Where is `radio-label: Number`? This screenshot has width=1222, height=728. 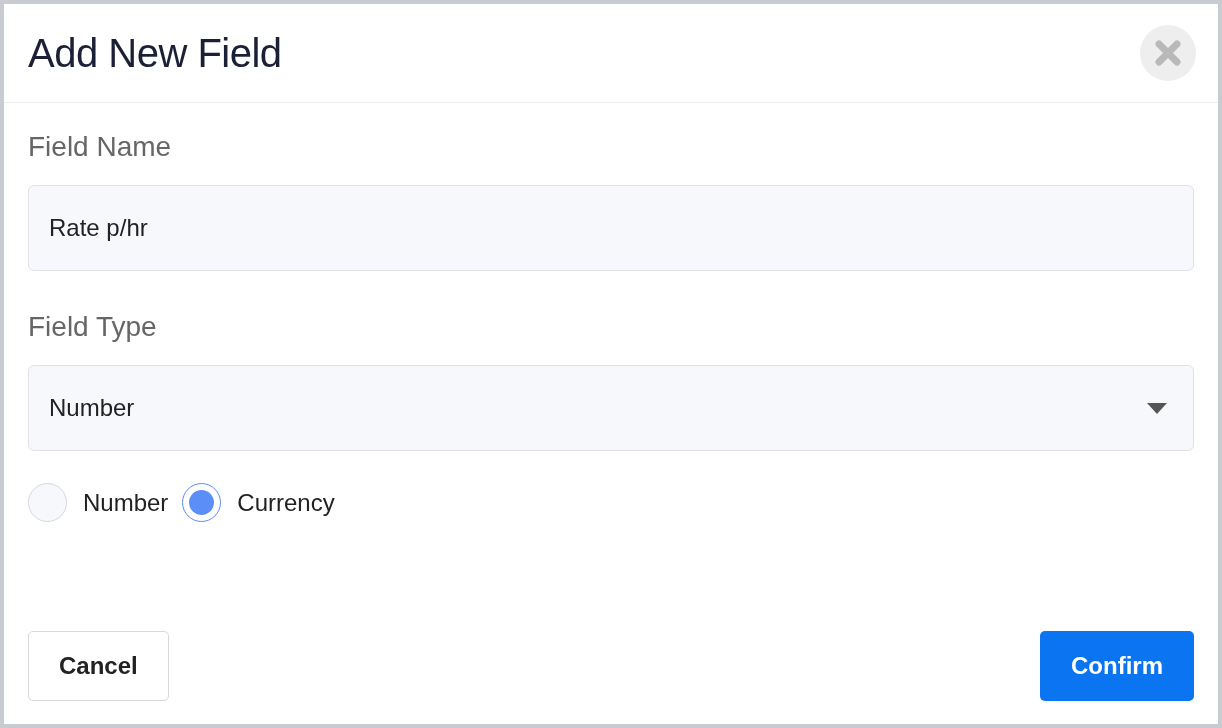
radio-label: Number is located at coordinates (126, 502).